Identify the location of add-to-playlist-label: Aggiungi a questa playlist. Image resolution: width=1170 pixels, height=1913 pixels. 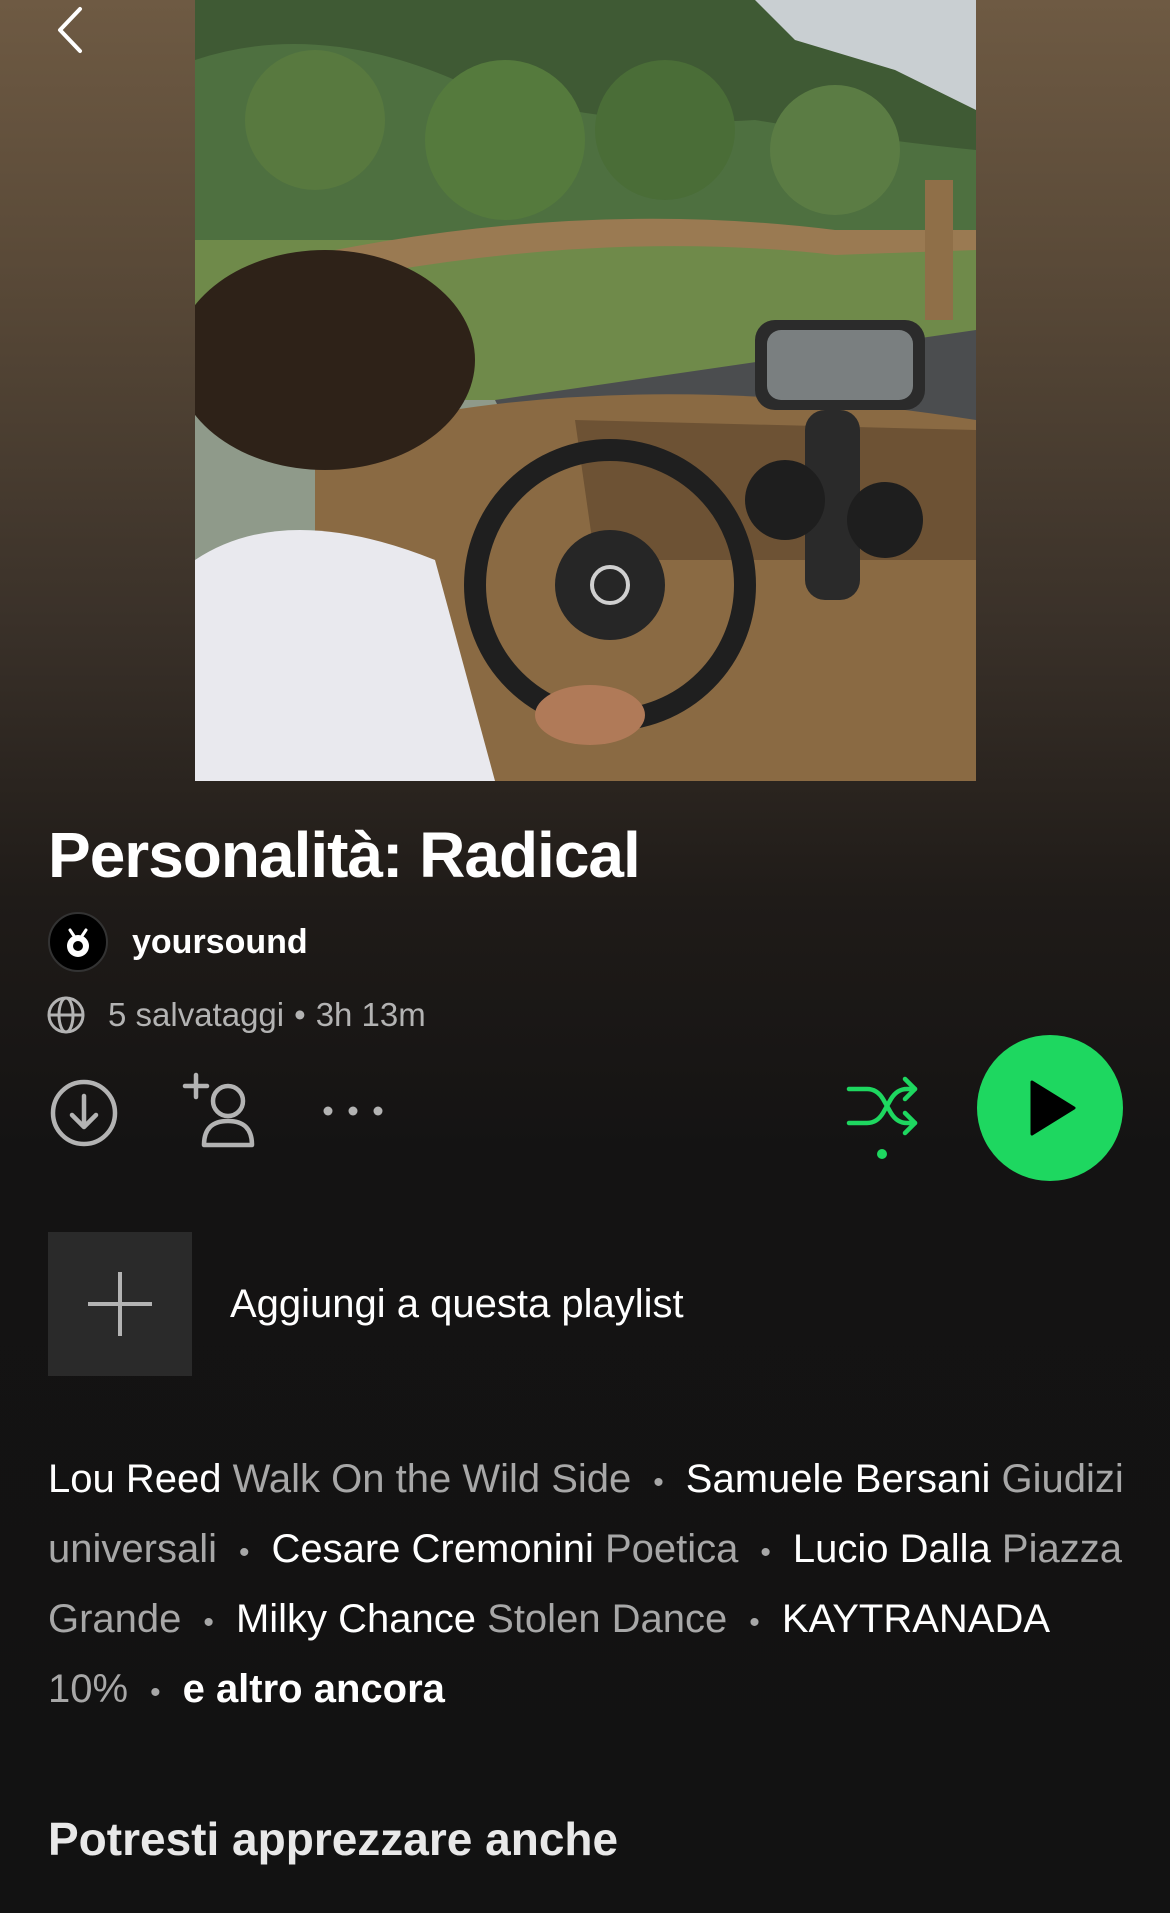
(457, 1303).